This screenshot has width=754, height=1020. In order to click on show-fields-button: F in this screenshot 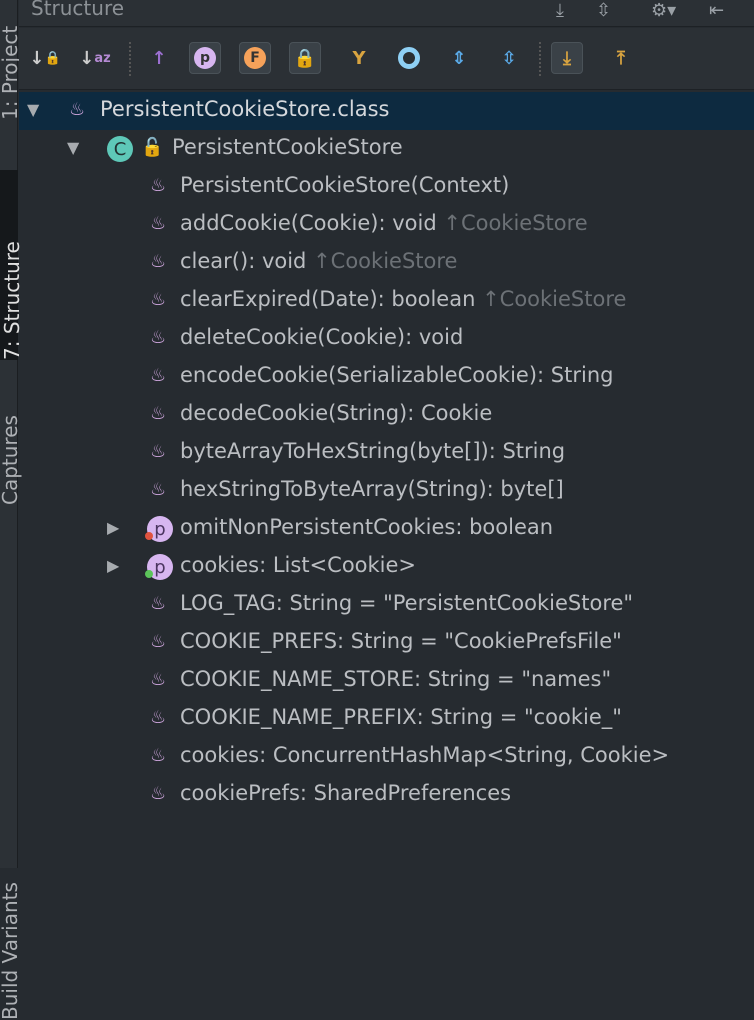, I will do `click(255, 58)`.